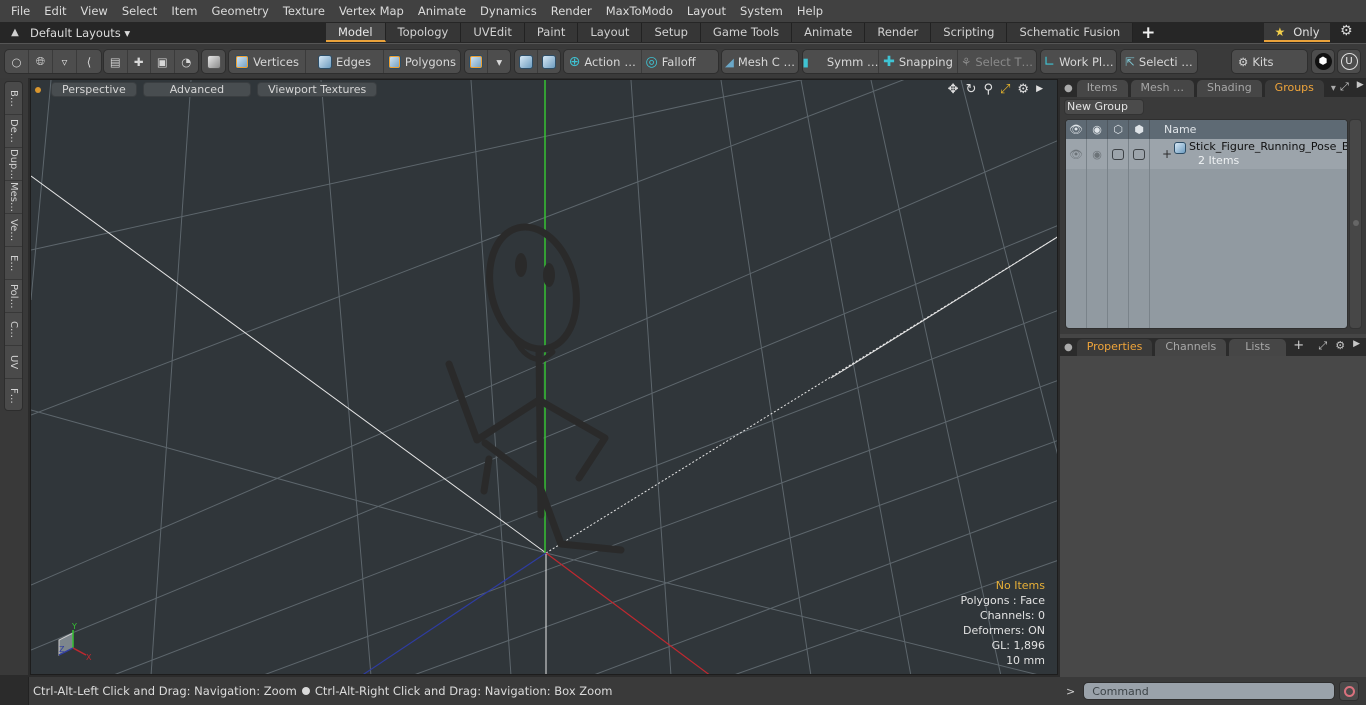 Image resolution: width=1366 pixels, height=705 pixels. What do you see at coordinates (493, 32) in the screenshot?
I see `tab-uvedit: UVEdit` at bounding box center [493, 32].